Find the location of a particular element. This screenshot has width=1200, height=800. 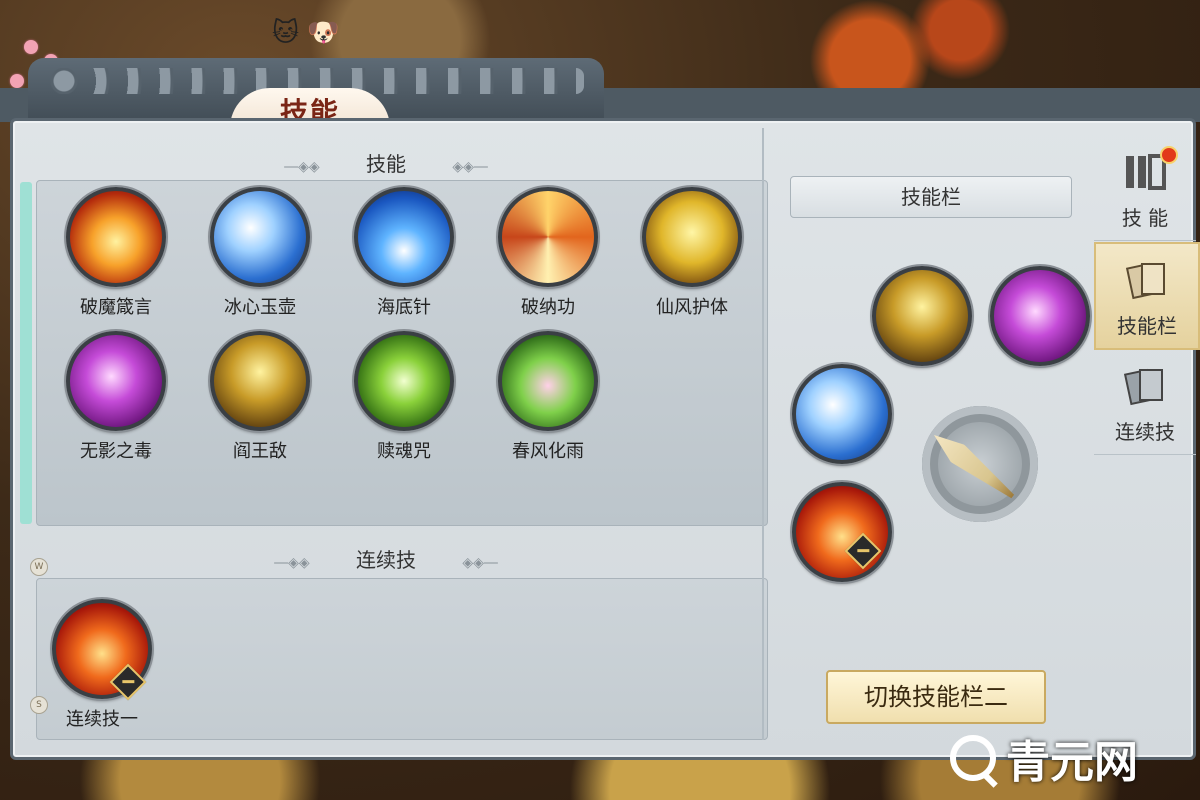

tab-combo: 连续技 is located at coordinates (1145, 402).